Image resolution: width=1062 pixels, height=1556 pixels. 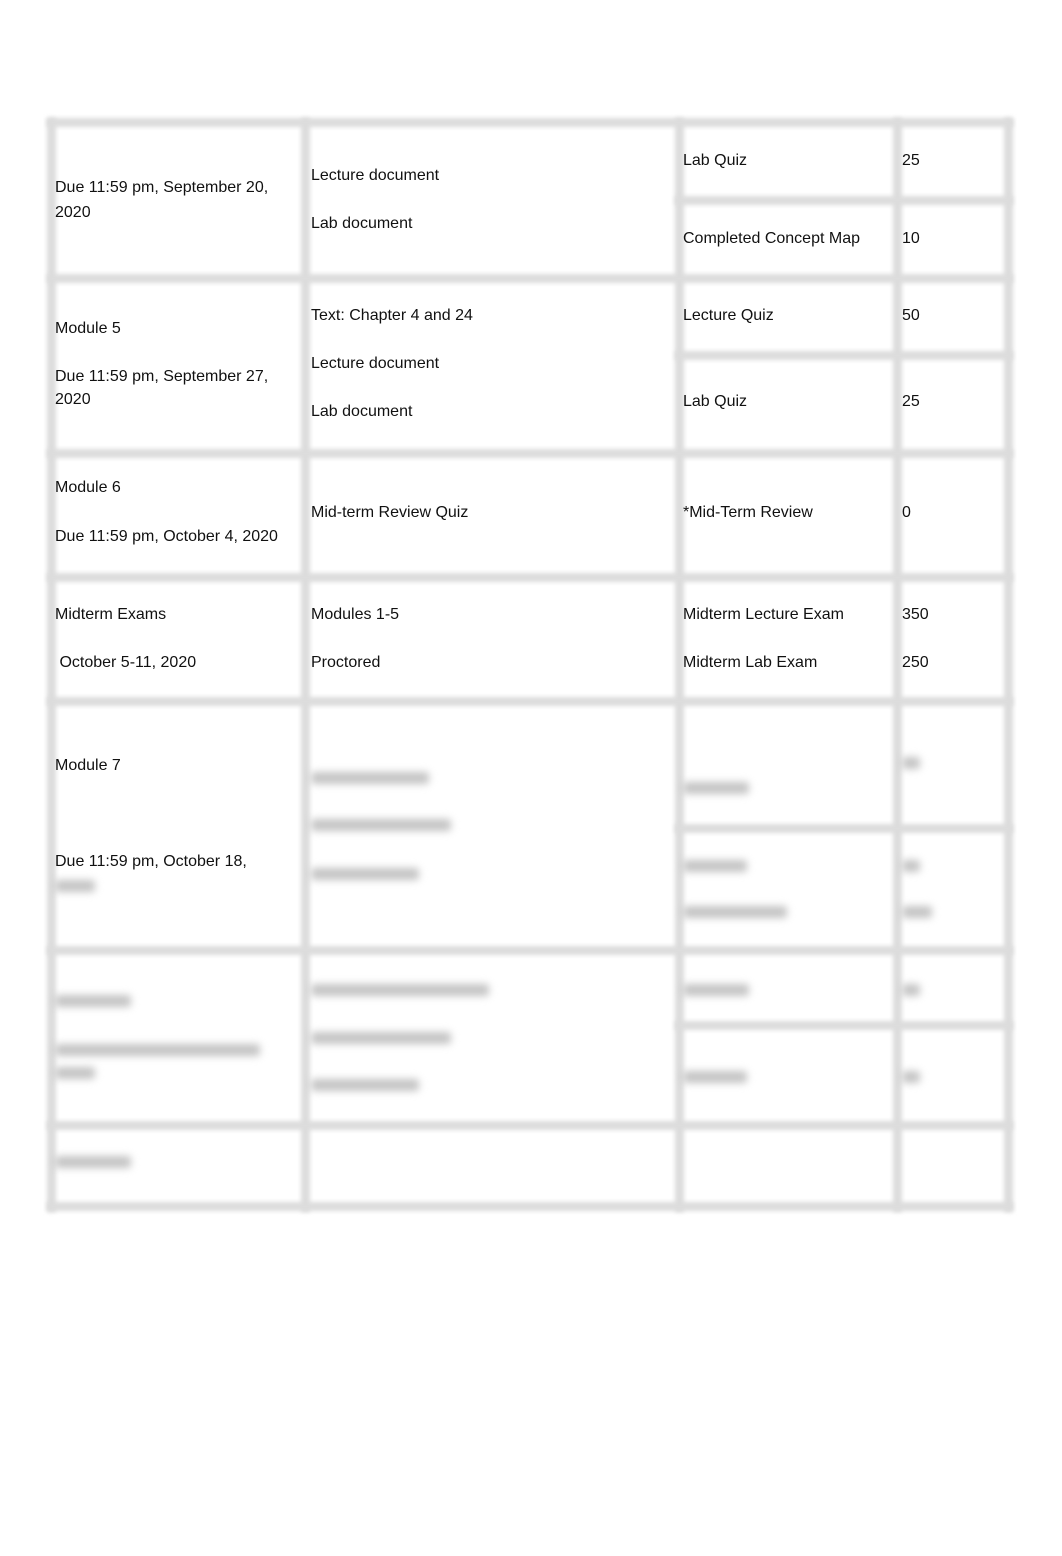 I want to click on module-title: Module 6, so click(x=88, y=487).